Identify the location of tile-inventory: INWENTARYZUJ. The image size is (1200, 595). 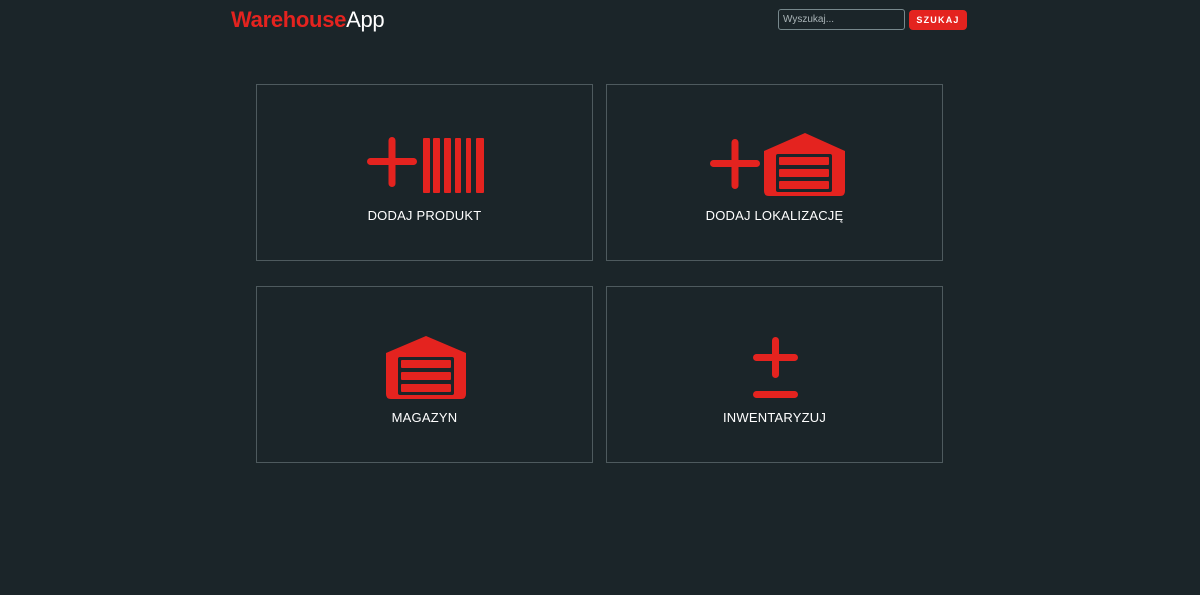
(774, 374).